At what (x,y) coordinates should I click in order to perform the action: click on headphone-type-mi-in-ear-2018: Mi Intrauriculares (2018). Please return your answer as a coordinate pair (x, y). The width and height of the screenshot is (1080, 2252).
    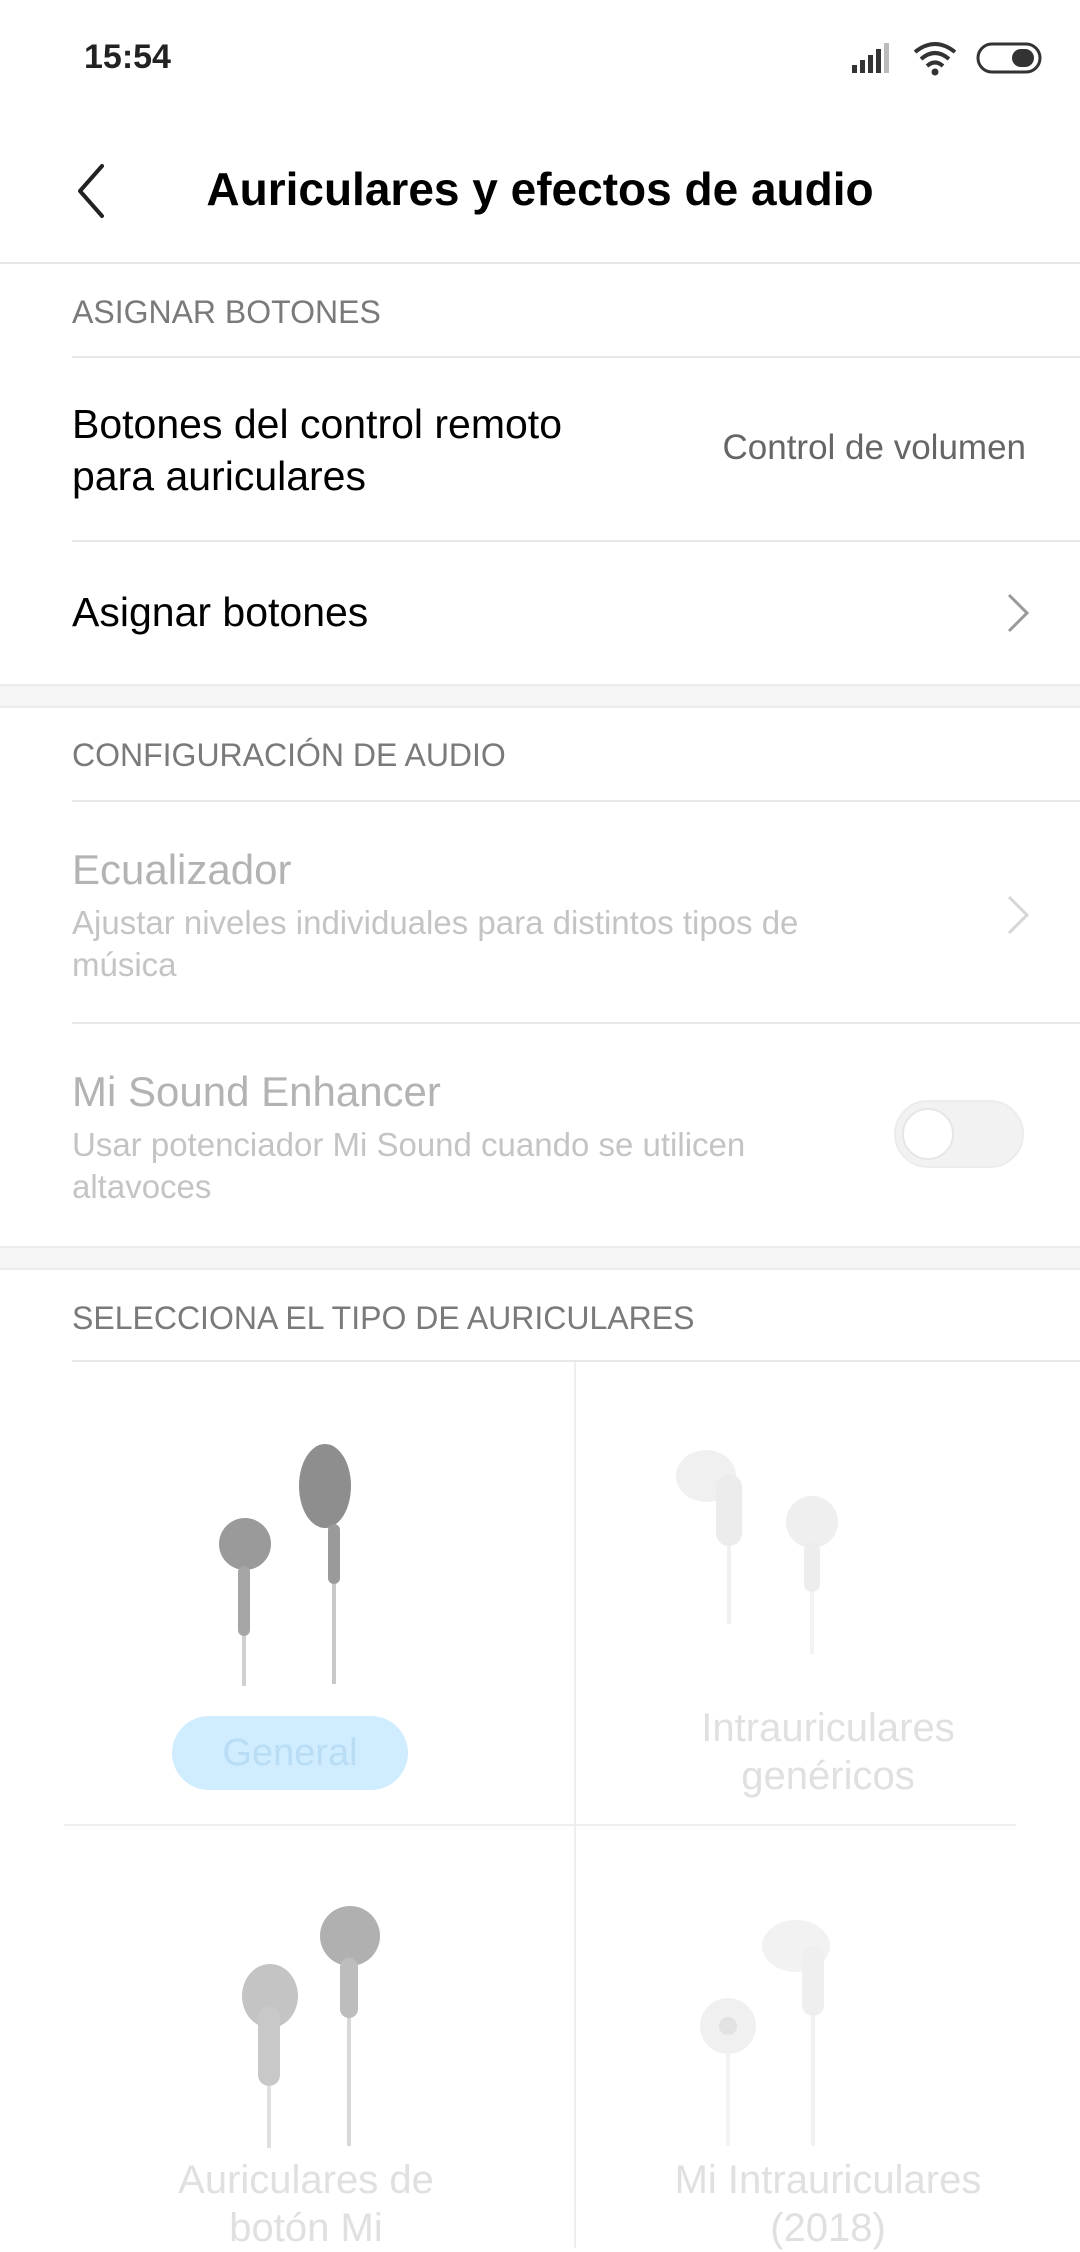
    Looking at the image, I should click on (828, 2038).